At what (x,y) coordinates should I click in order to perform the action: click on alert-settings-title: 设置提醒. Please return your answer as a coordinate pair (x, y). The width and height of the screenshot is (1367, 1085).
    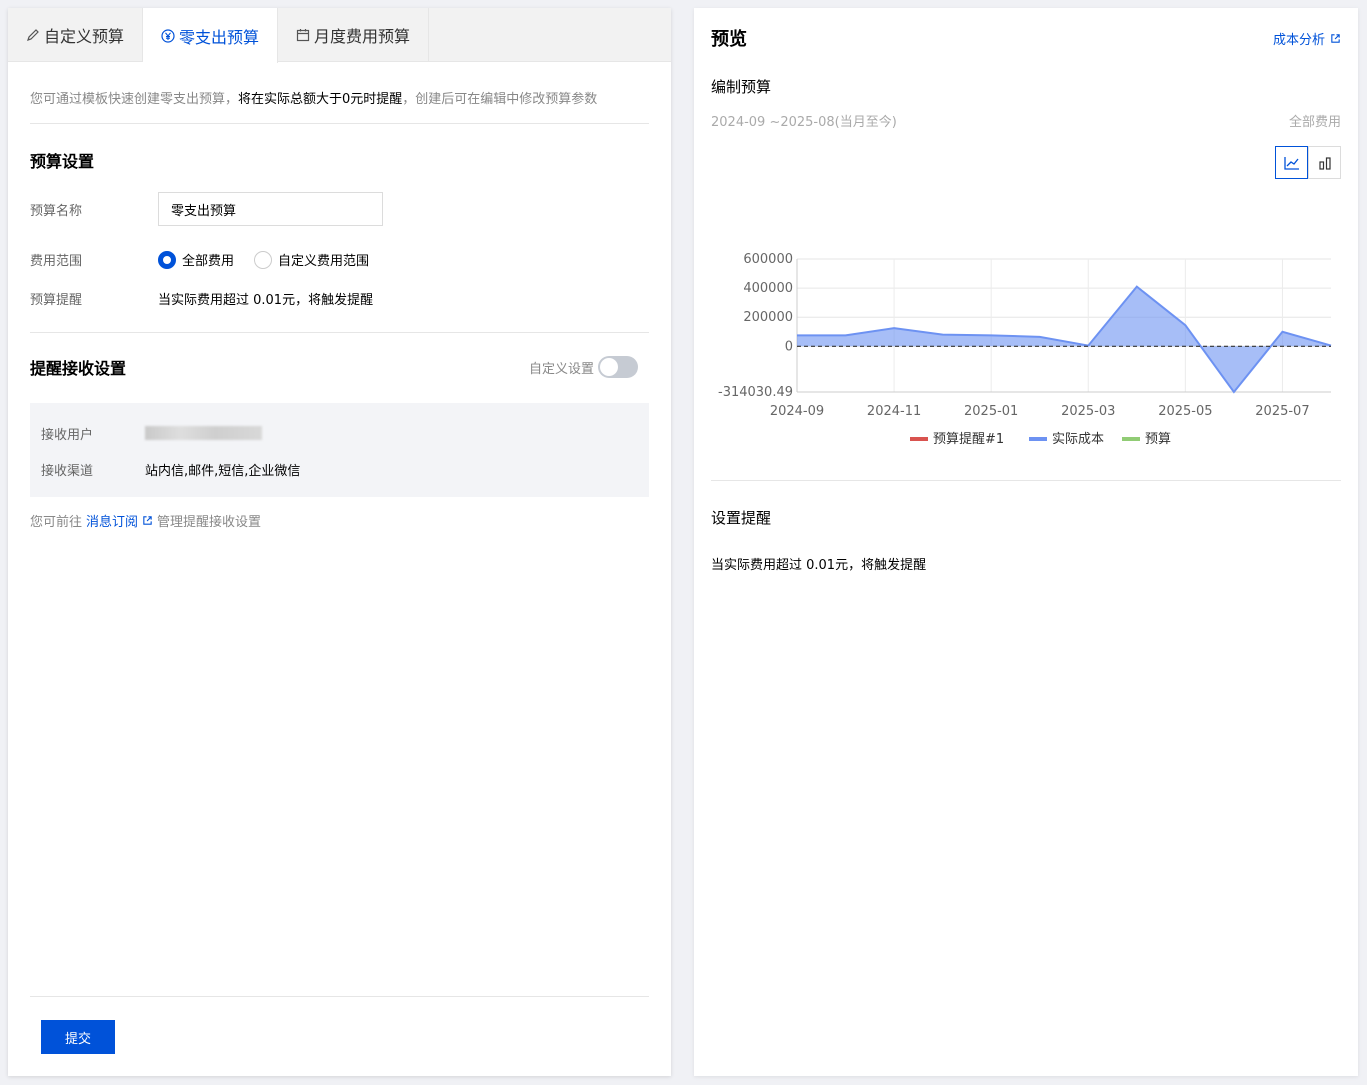
    Looking at the image, I should click on (741, 518).